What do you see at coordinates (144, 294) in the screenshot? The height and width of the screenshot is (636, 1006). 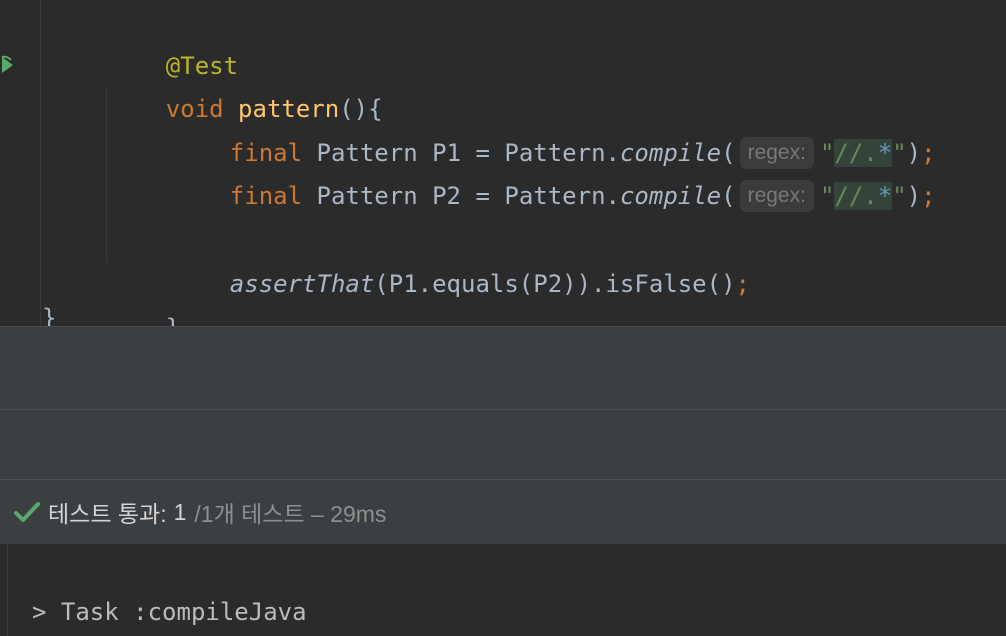 I see `code-line-7: }` at bounding box center [144, 294].